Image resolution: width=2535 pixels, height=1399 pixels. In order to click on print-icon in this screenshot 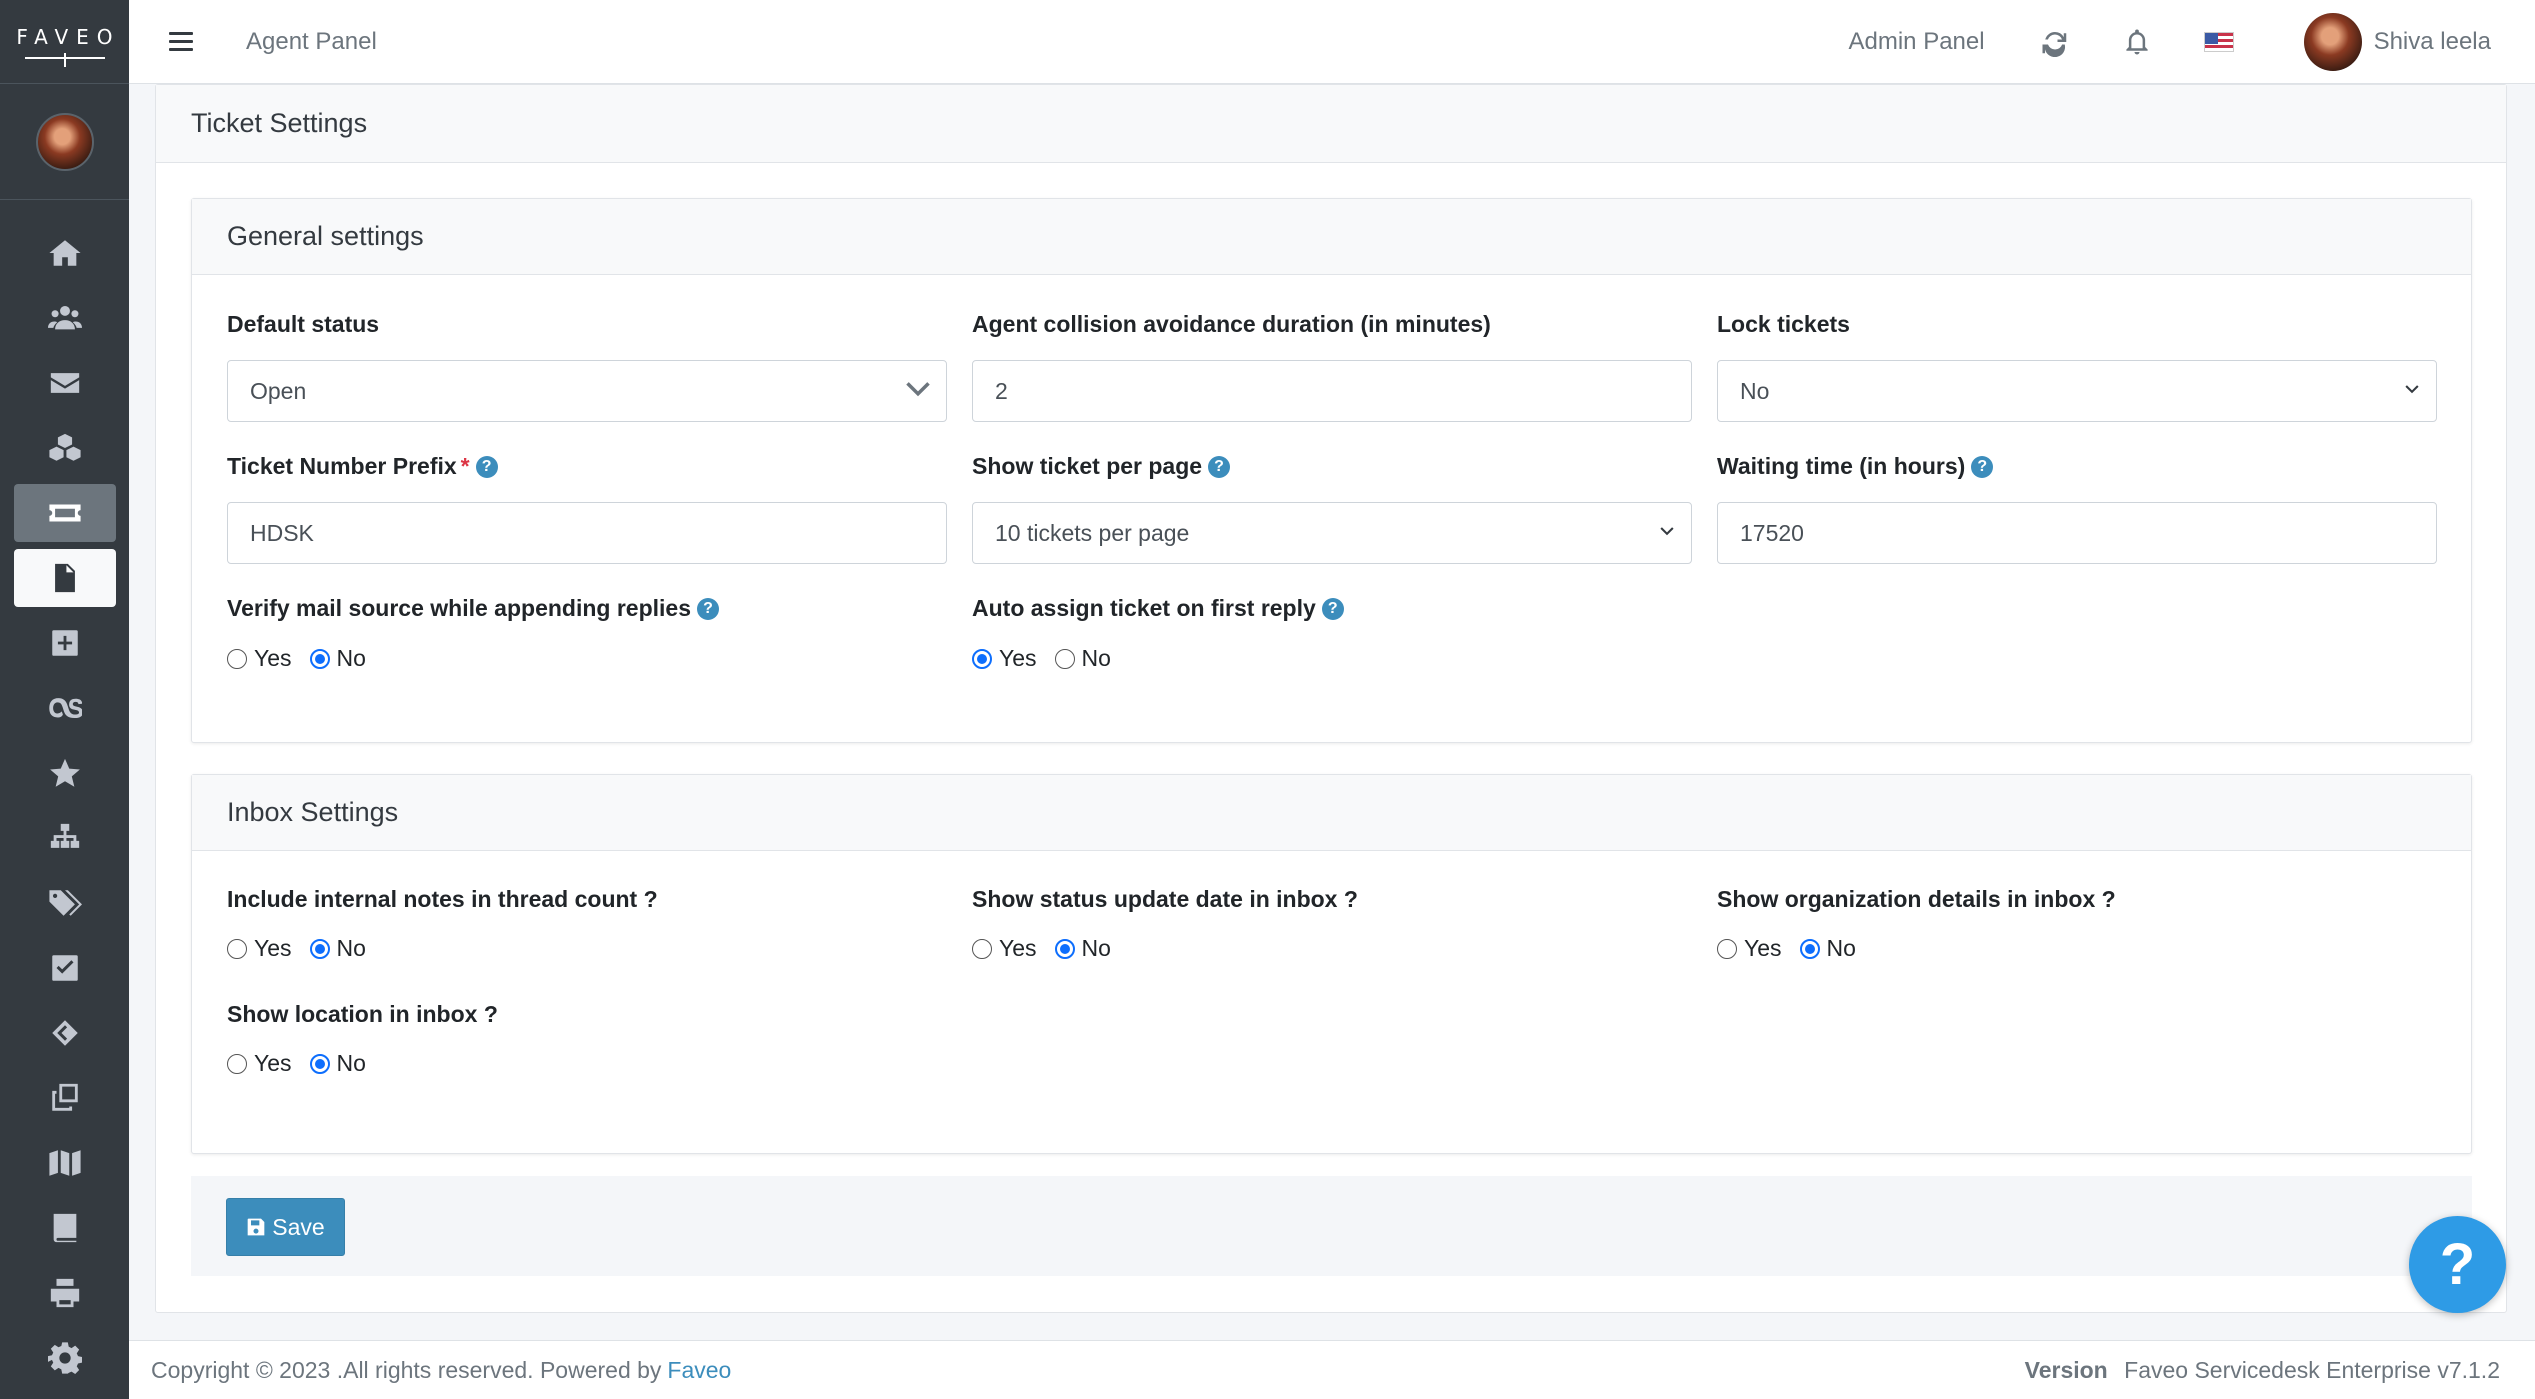, I will do `click(64, 1293)`.